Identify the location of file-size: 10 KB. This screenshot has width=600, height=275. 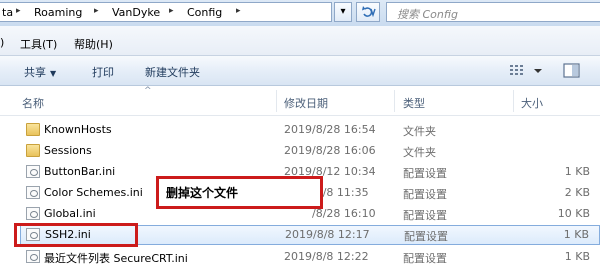
(573, 213).